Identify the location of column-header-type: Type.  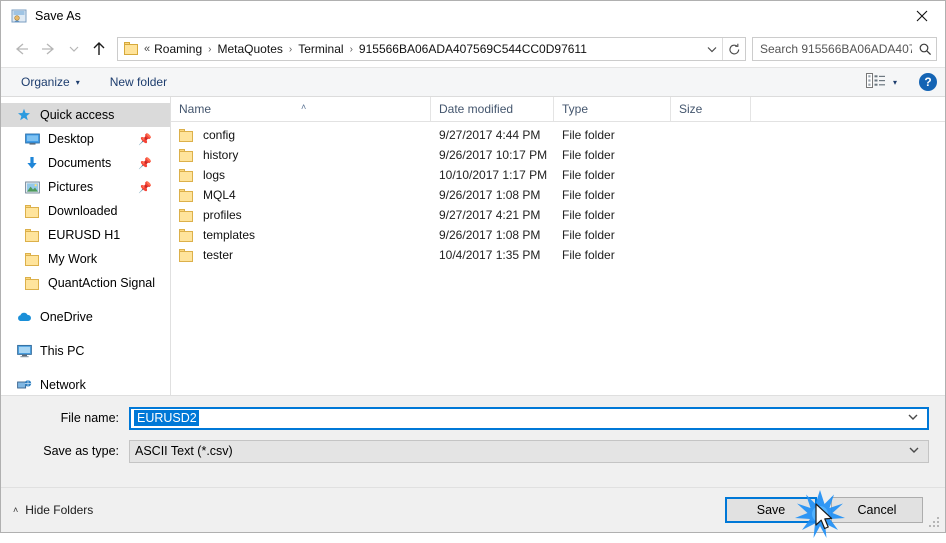
(612, 109).